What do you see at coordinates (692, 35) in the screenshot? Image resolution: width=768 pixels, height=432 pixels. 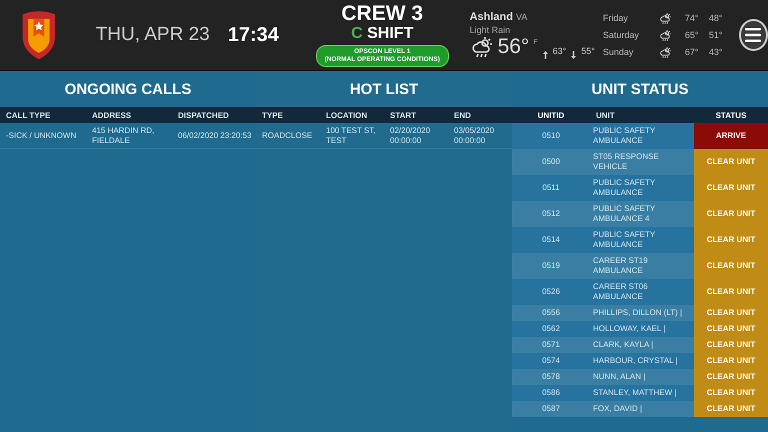 I see `forecast-high: 65°` at bounding box center [692, 35].